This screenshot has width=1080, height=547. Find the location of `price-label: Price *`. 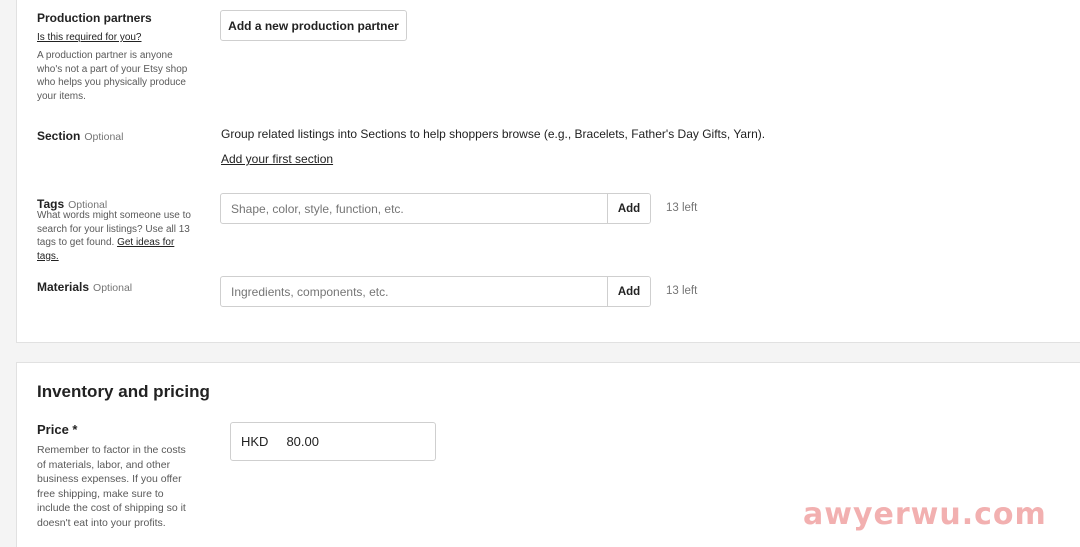

price-label: Price * is located at coordinates (57, 429).